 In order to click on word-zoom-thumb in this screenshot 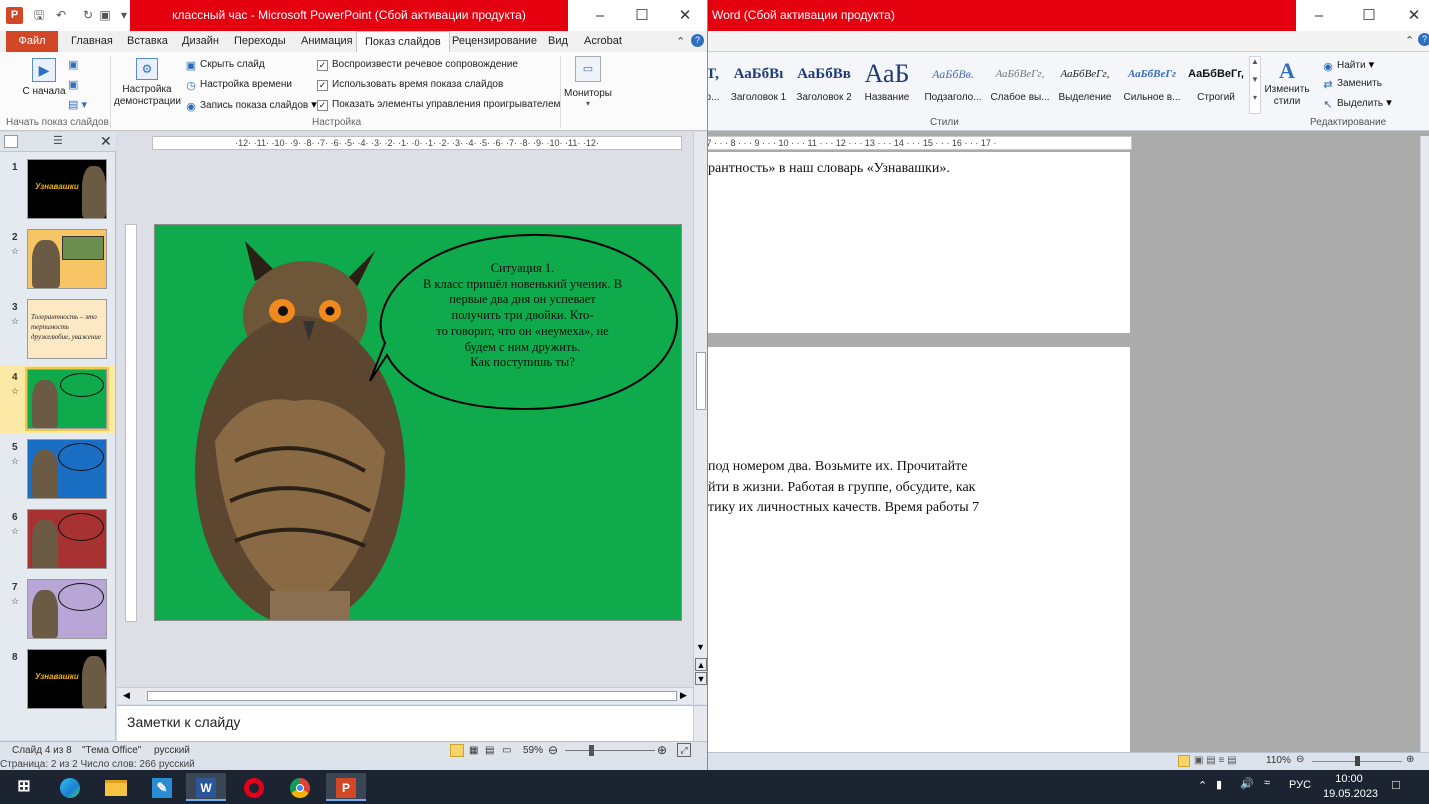, I will do `click(1357, 761)`.